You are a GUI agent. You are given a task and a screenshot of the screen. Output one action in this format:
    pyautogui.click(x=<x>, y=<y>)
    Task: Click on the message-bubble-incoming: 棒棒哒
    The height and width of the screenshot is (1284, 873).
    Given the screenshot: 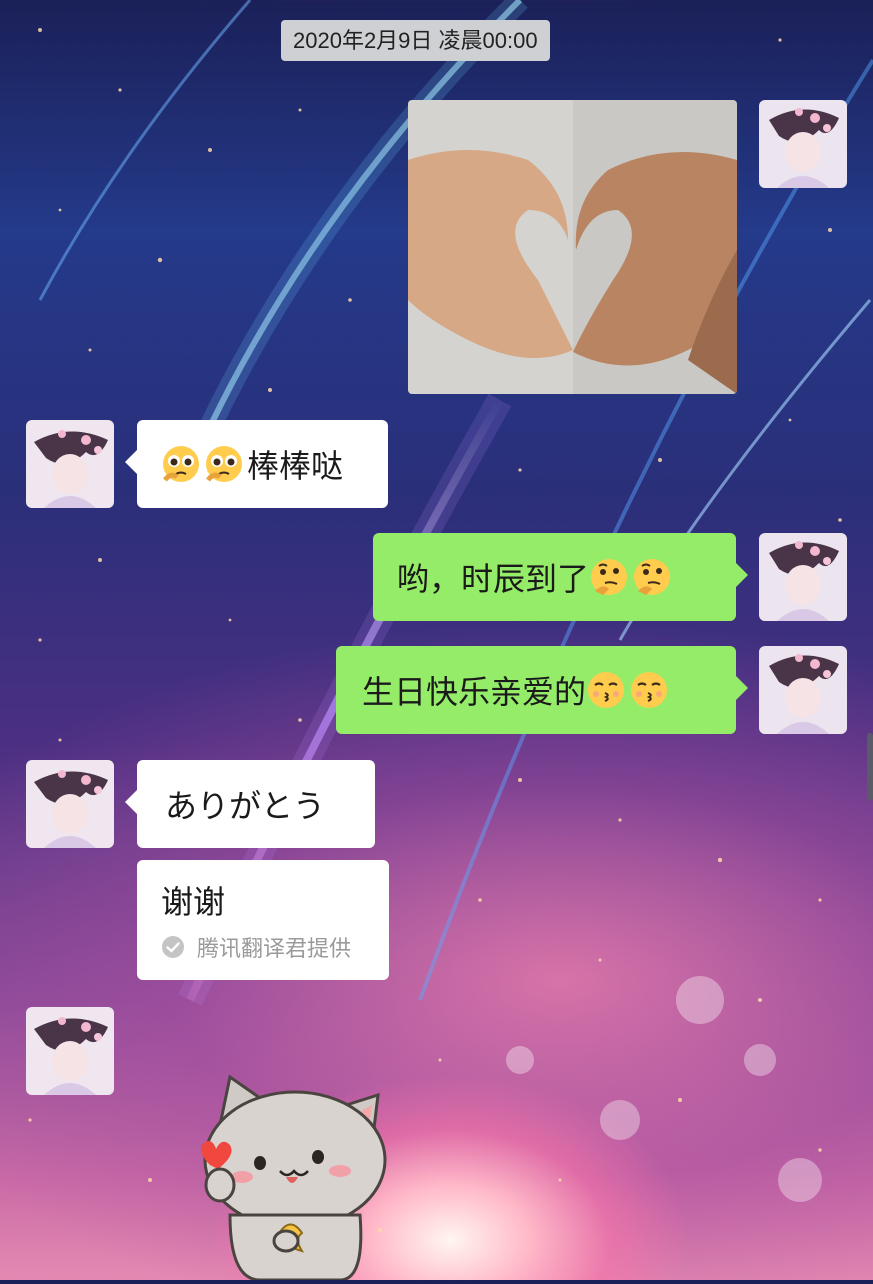 What is the action you would take?
    pyautogui.click(x=256, y=464)
    